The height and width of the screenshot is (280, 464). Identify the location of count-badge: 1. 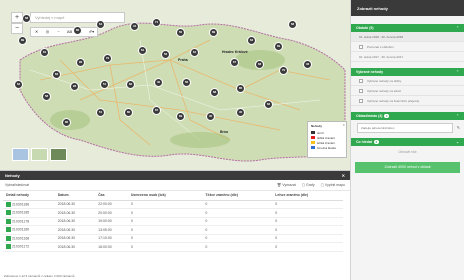
(387, 116).